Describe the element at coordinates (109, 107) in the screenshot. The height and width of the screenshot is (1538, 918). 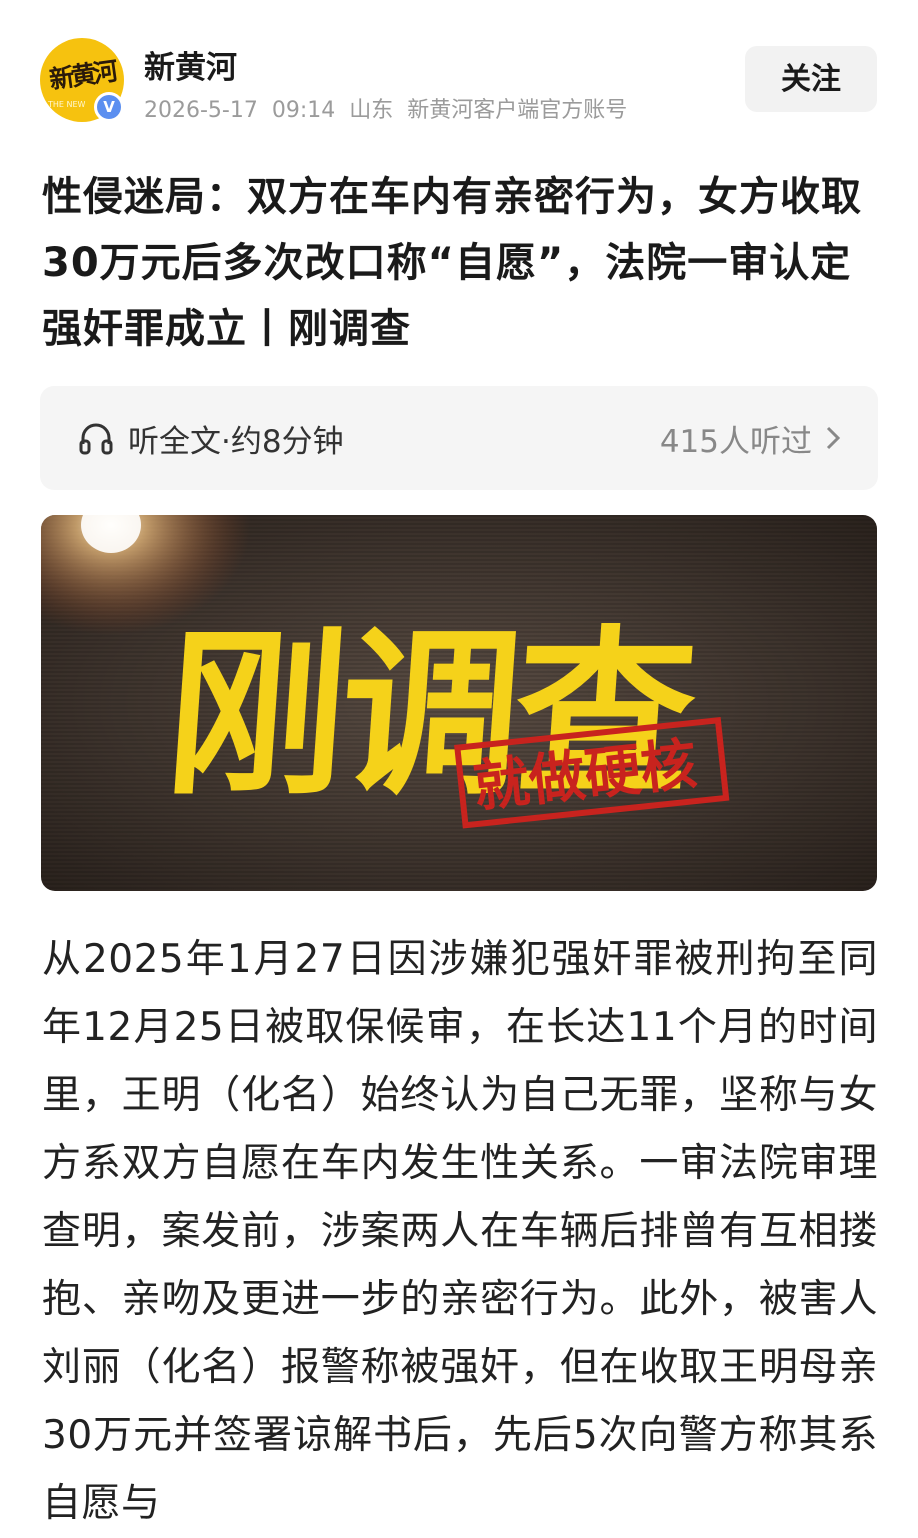
I see `verified-badge-icon: V` at that location.